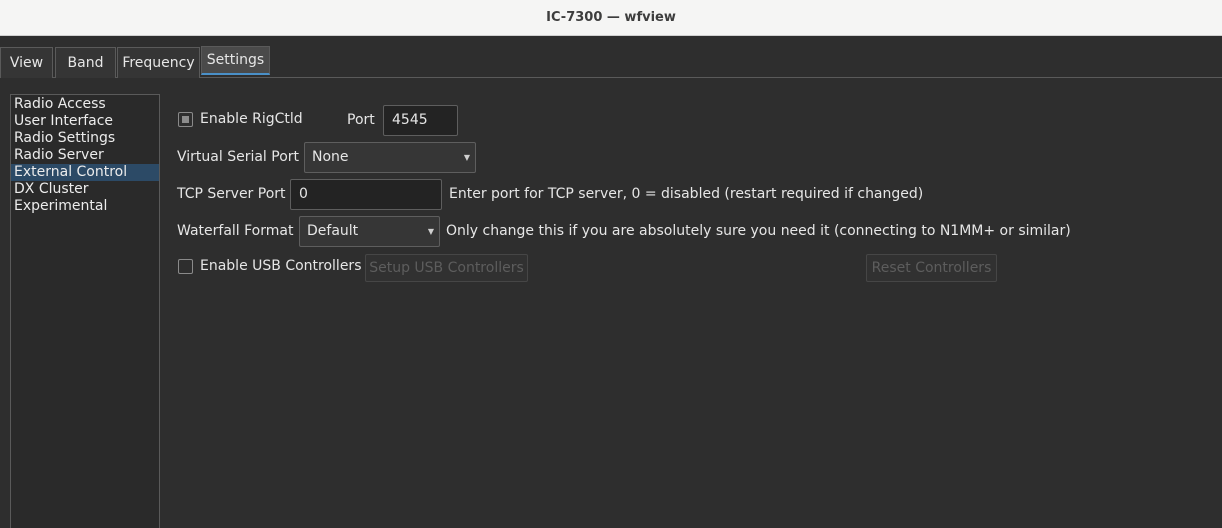 The image size is (1222, 528). Describe the element at coordinates (235, 231) in the screenshot. I see `waterfall-format-label: Waterfall Format` at that location.